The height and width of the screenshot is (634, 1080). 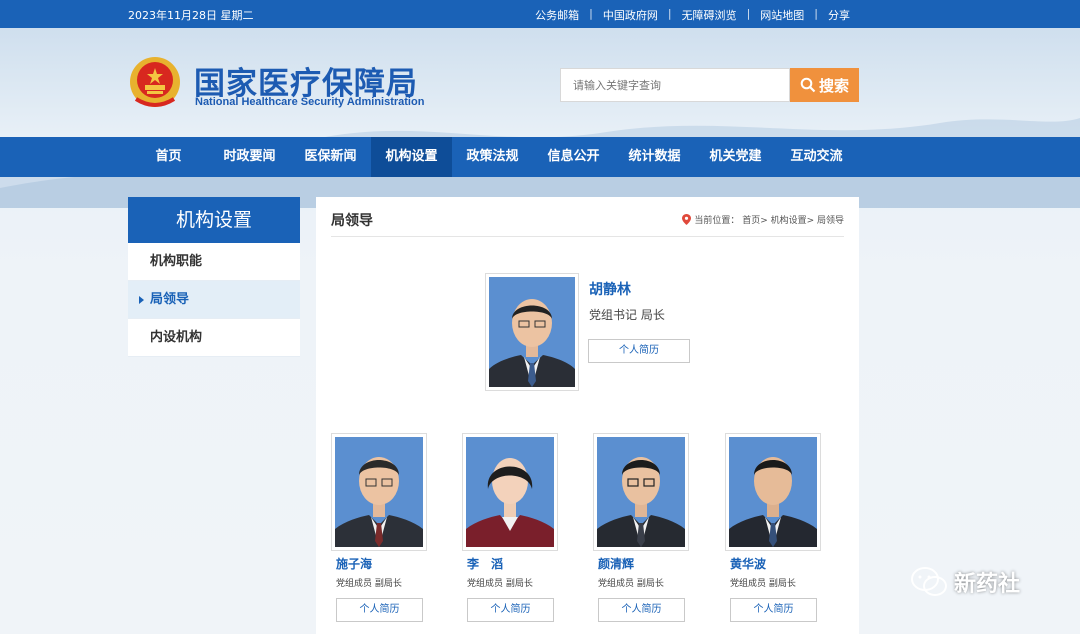 What do you see at coordinates (630, 15) in the screenshot?
I see `link-gov-portal: 中国政府网` at bounding box center [630, 15].